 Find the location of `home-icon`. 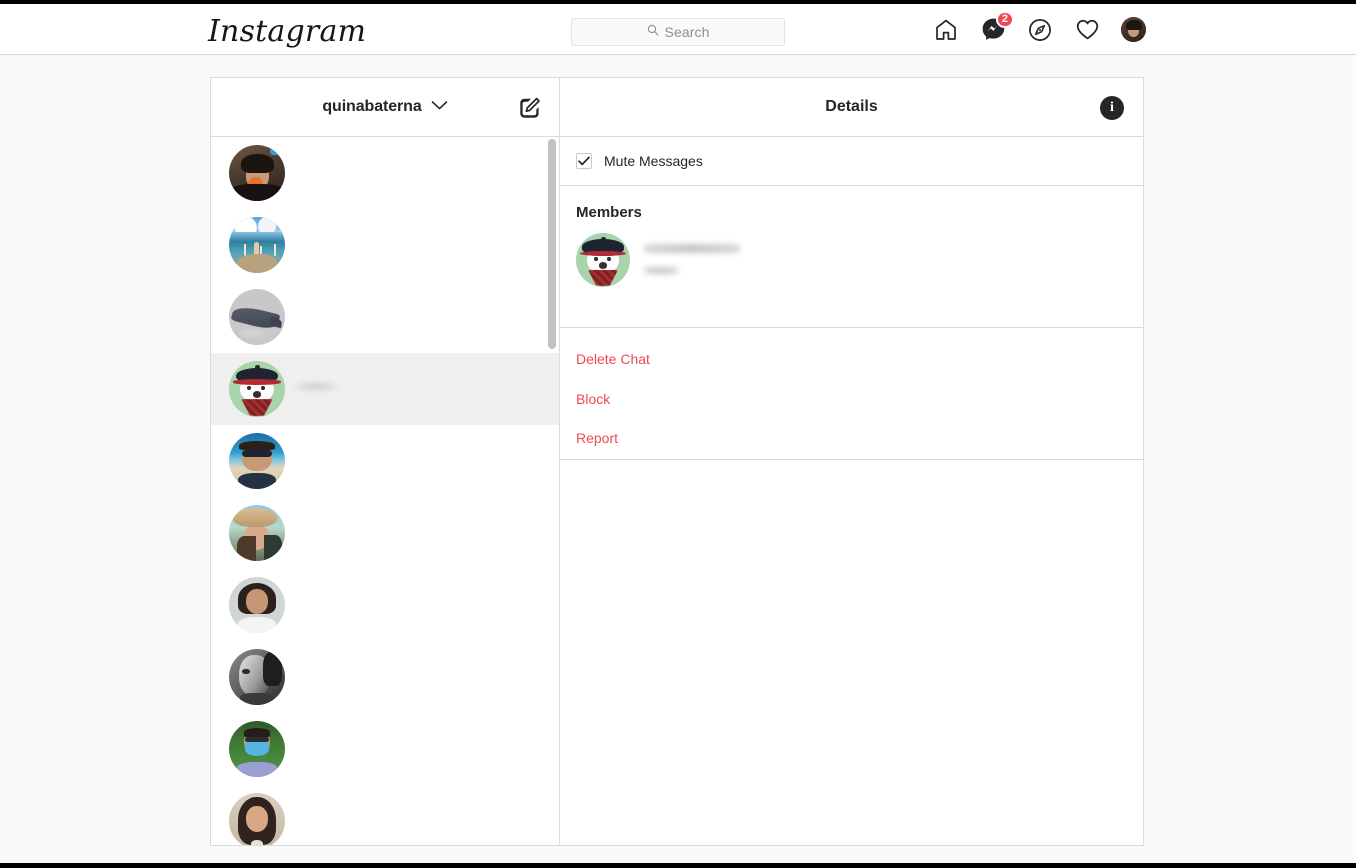

home-icon is located at coordinates (946, 30).